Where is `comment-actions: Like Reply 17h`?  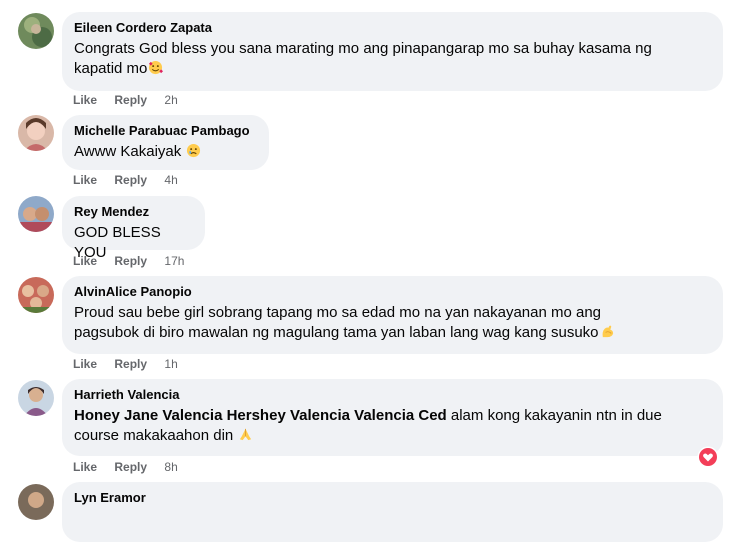
comment-actions: Like Reply 17h is located at coordinates (135, 261).